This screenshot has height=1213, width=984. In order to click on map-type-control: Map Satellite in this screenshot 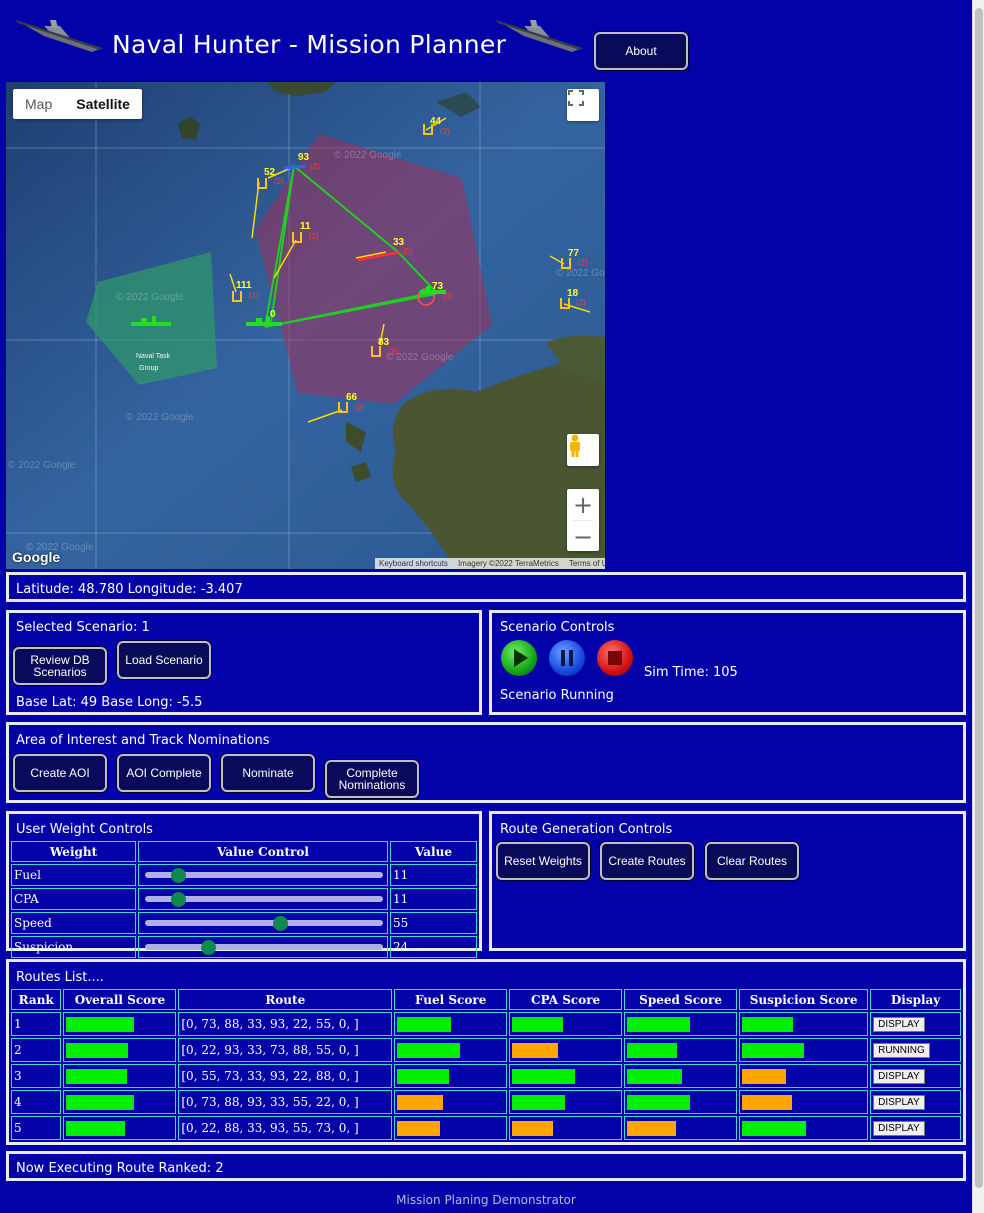, I will do `click(77, 104)`.